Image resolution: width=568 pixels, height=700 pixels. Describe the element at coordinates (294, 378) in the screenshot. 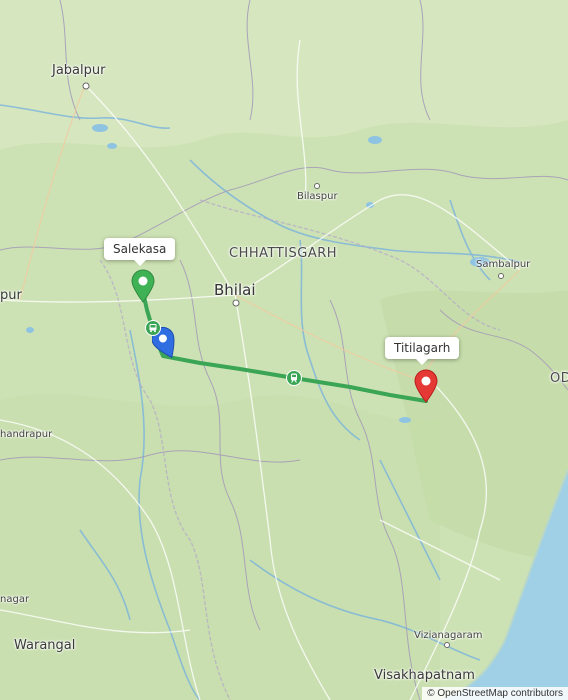

I see `train-icon` at that location.